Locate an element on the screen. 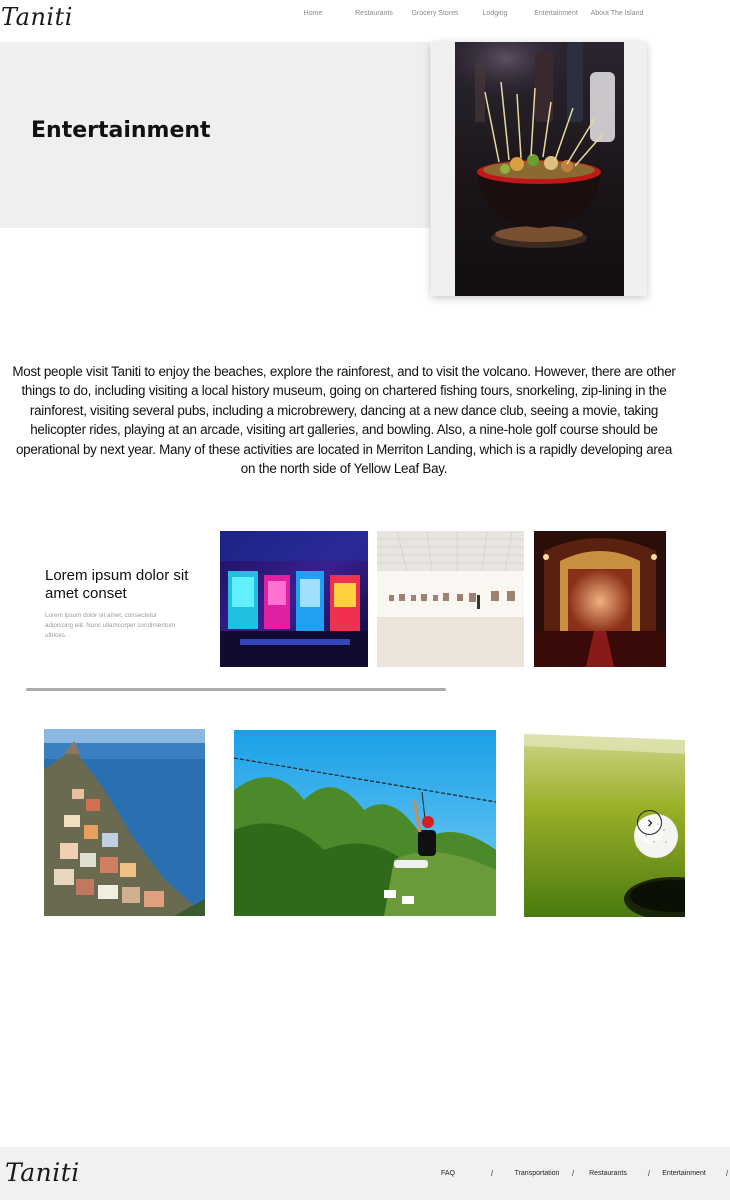 The image size is (730, 1200). page-title: Entertainment is located at coordinates (121, 130).